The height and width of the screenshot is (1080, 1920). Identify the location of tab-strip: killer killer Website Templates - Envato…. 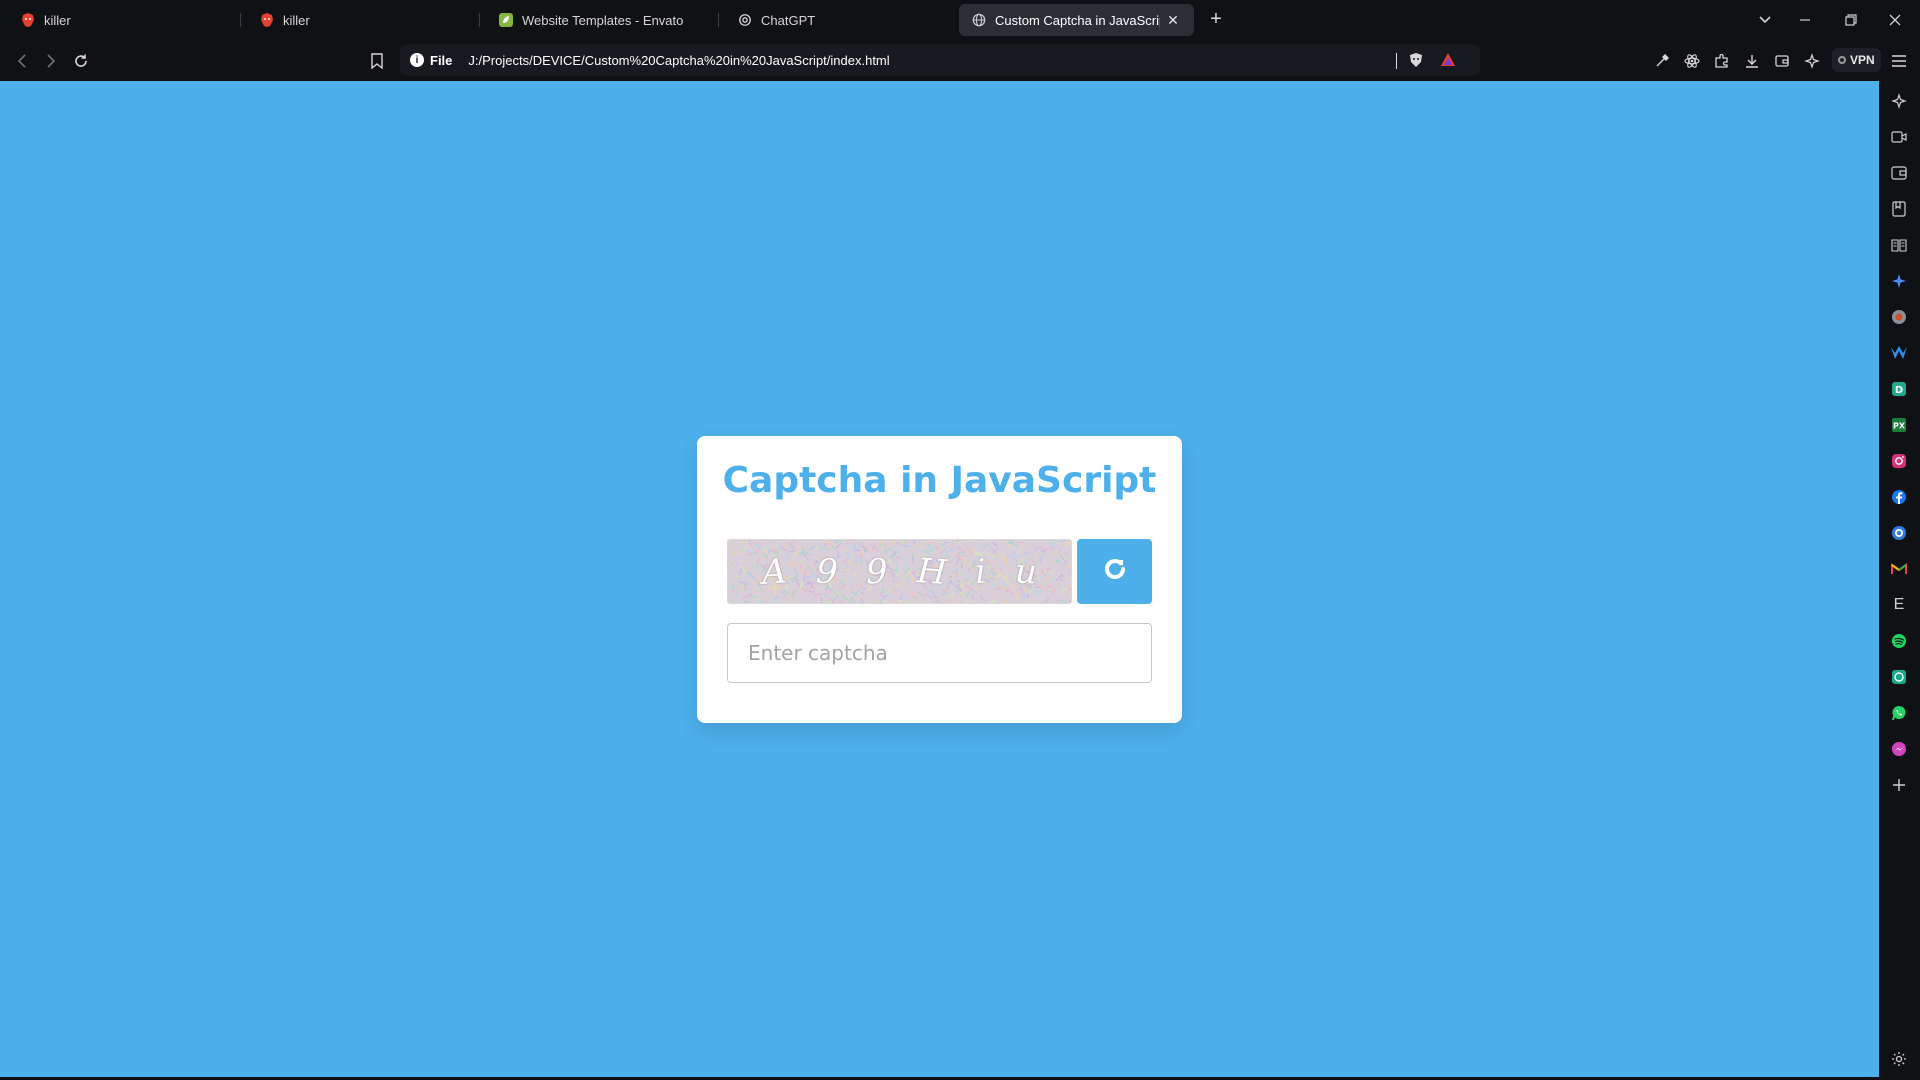
(960, 20).